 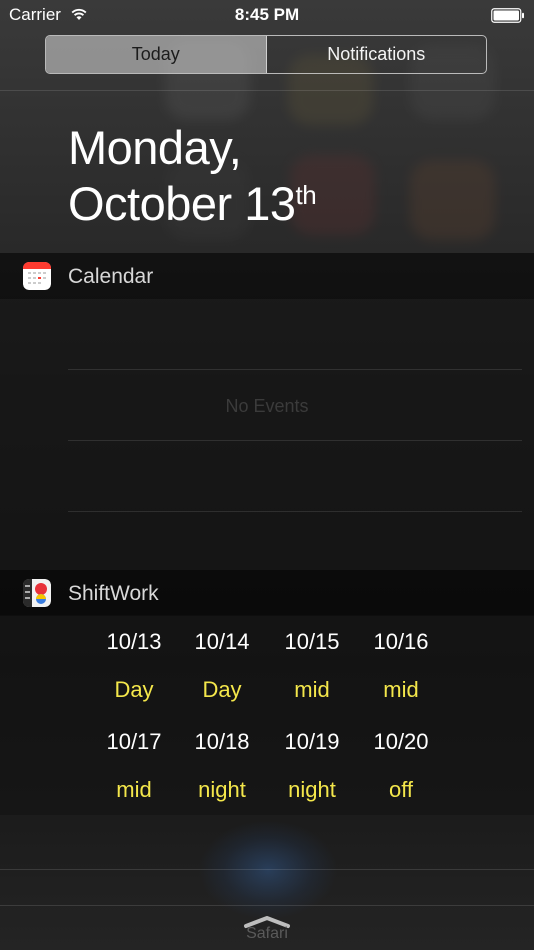 I want to click on shiftwork-widget-title: ShiftWork, so click(x=113, y=593).